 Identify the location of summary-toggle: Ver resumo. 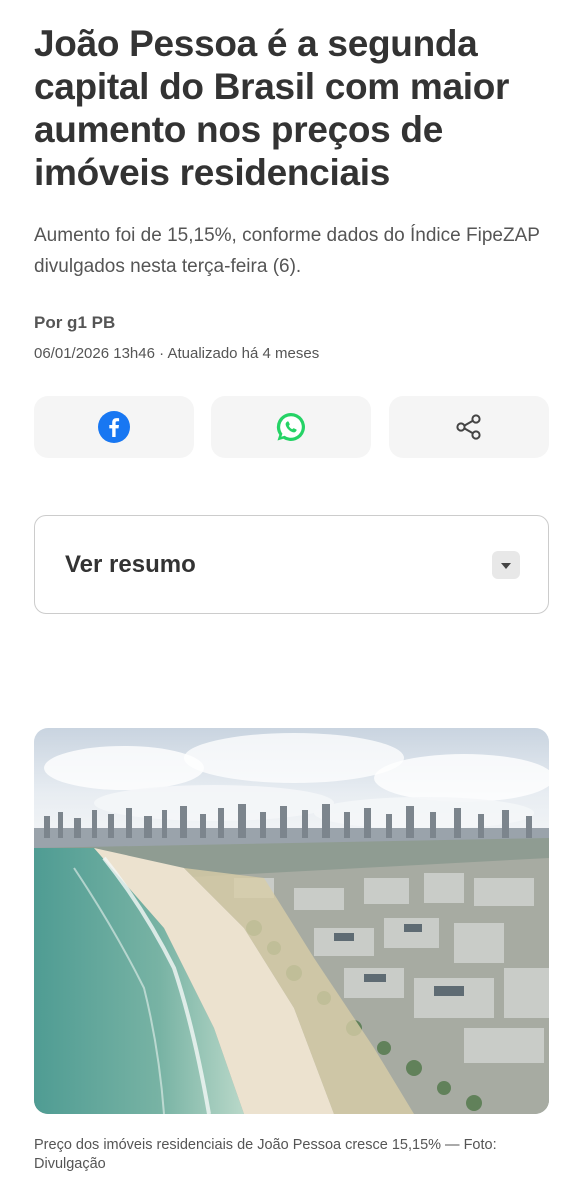
(291, 564).